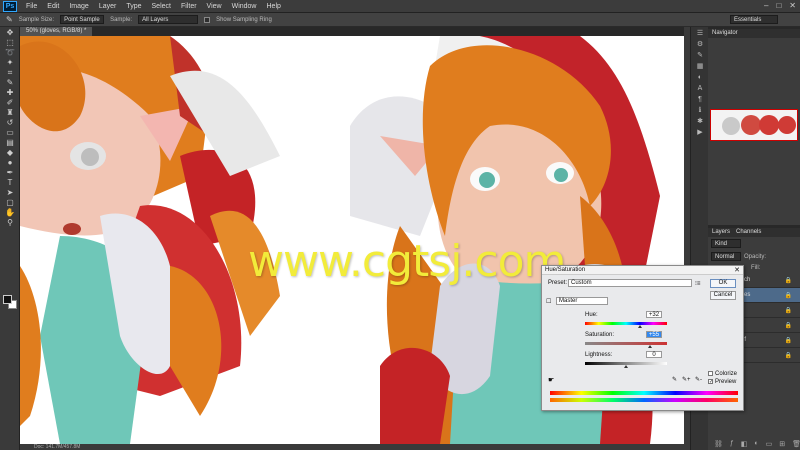 Image resolution: width=800 pixels, height=450 pixels. Describe the element at coordinates (766, 5) in the screenshot. I see `minimize-icon: –` at that location.